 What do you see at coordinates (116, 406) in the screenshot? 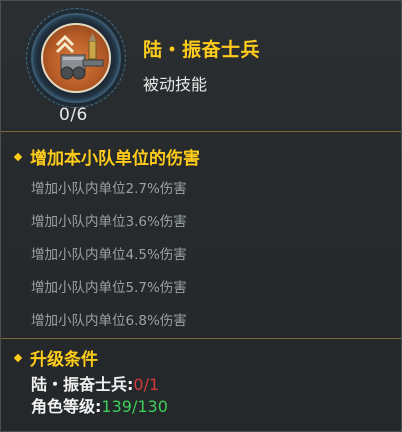
I see `requirement-current: 139` at bounding box center [116, 406].